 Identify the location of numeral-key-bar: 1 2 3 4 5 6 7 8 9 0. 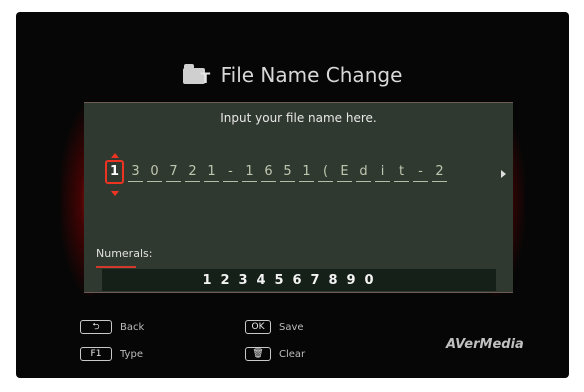
(299, 280).